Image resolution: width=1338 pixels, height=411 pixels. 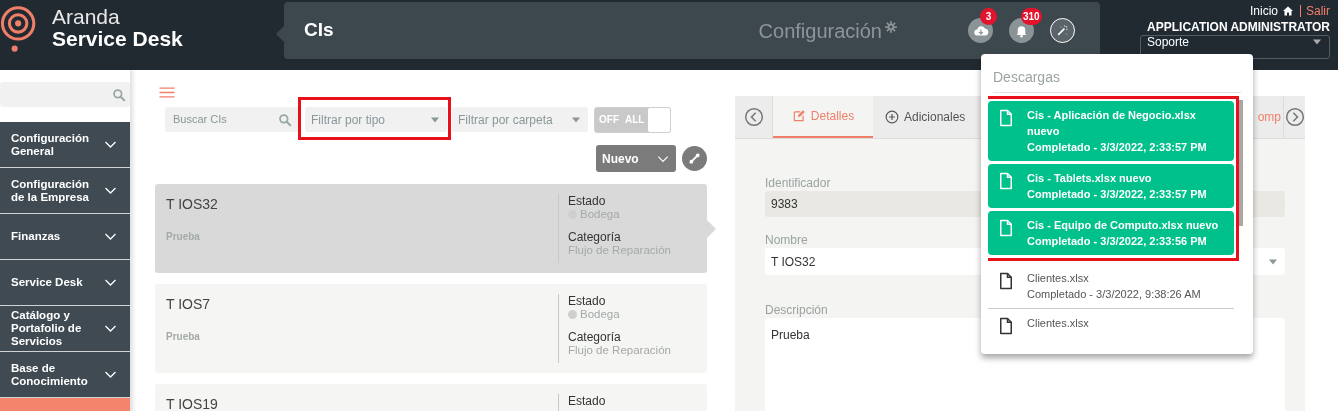 I want to click on download-status: Completado - 3/3/2022, 9:38:26 AM, so click(x=1114, y=294).